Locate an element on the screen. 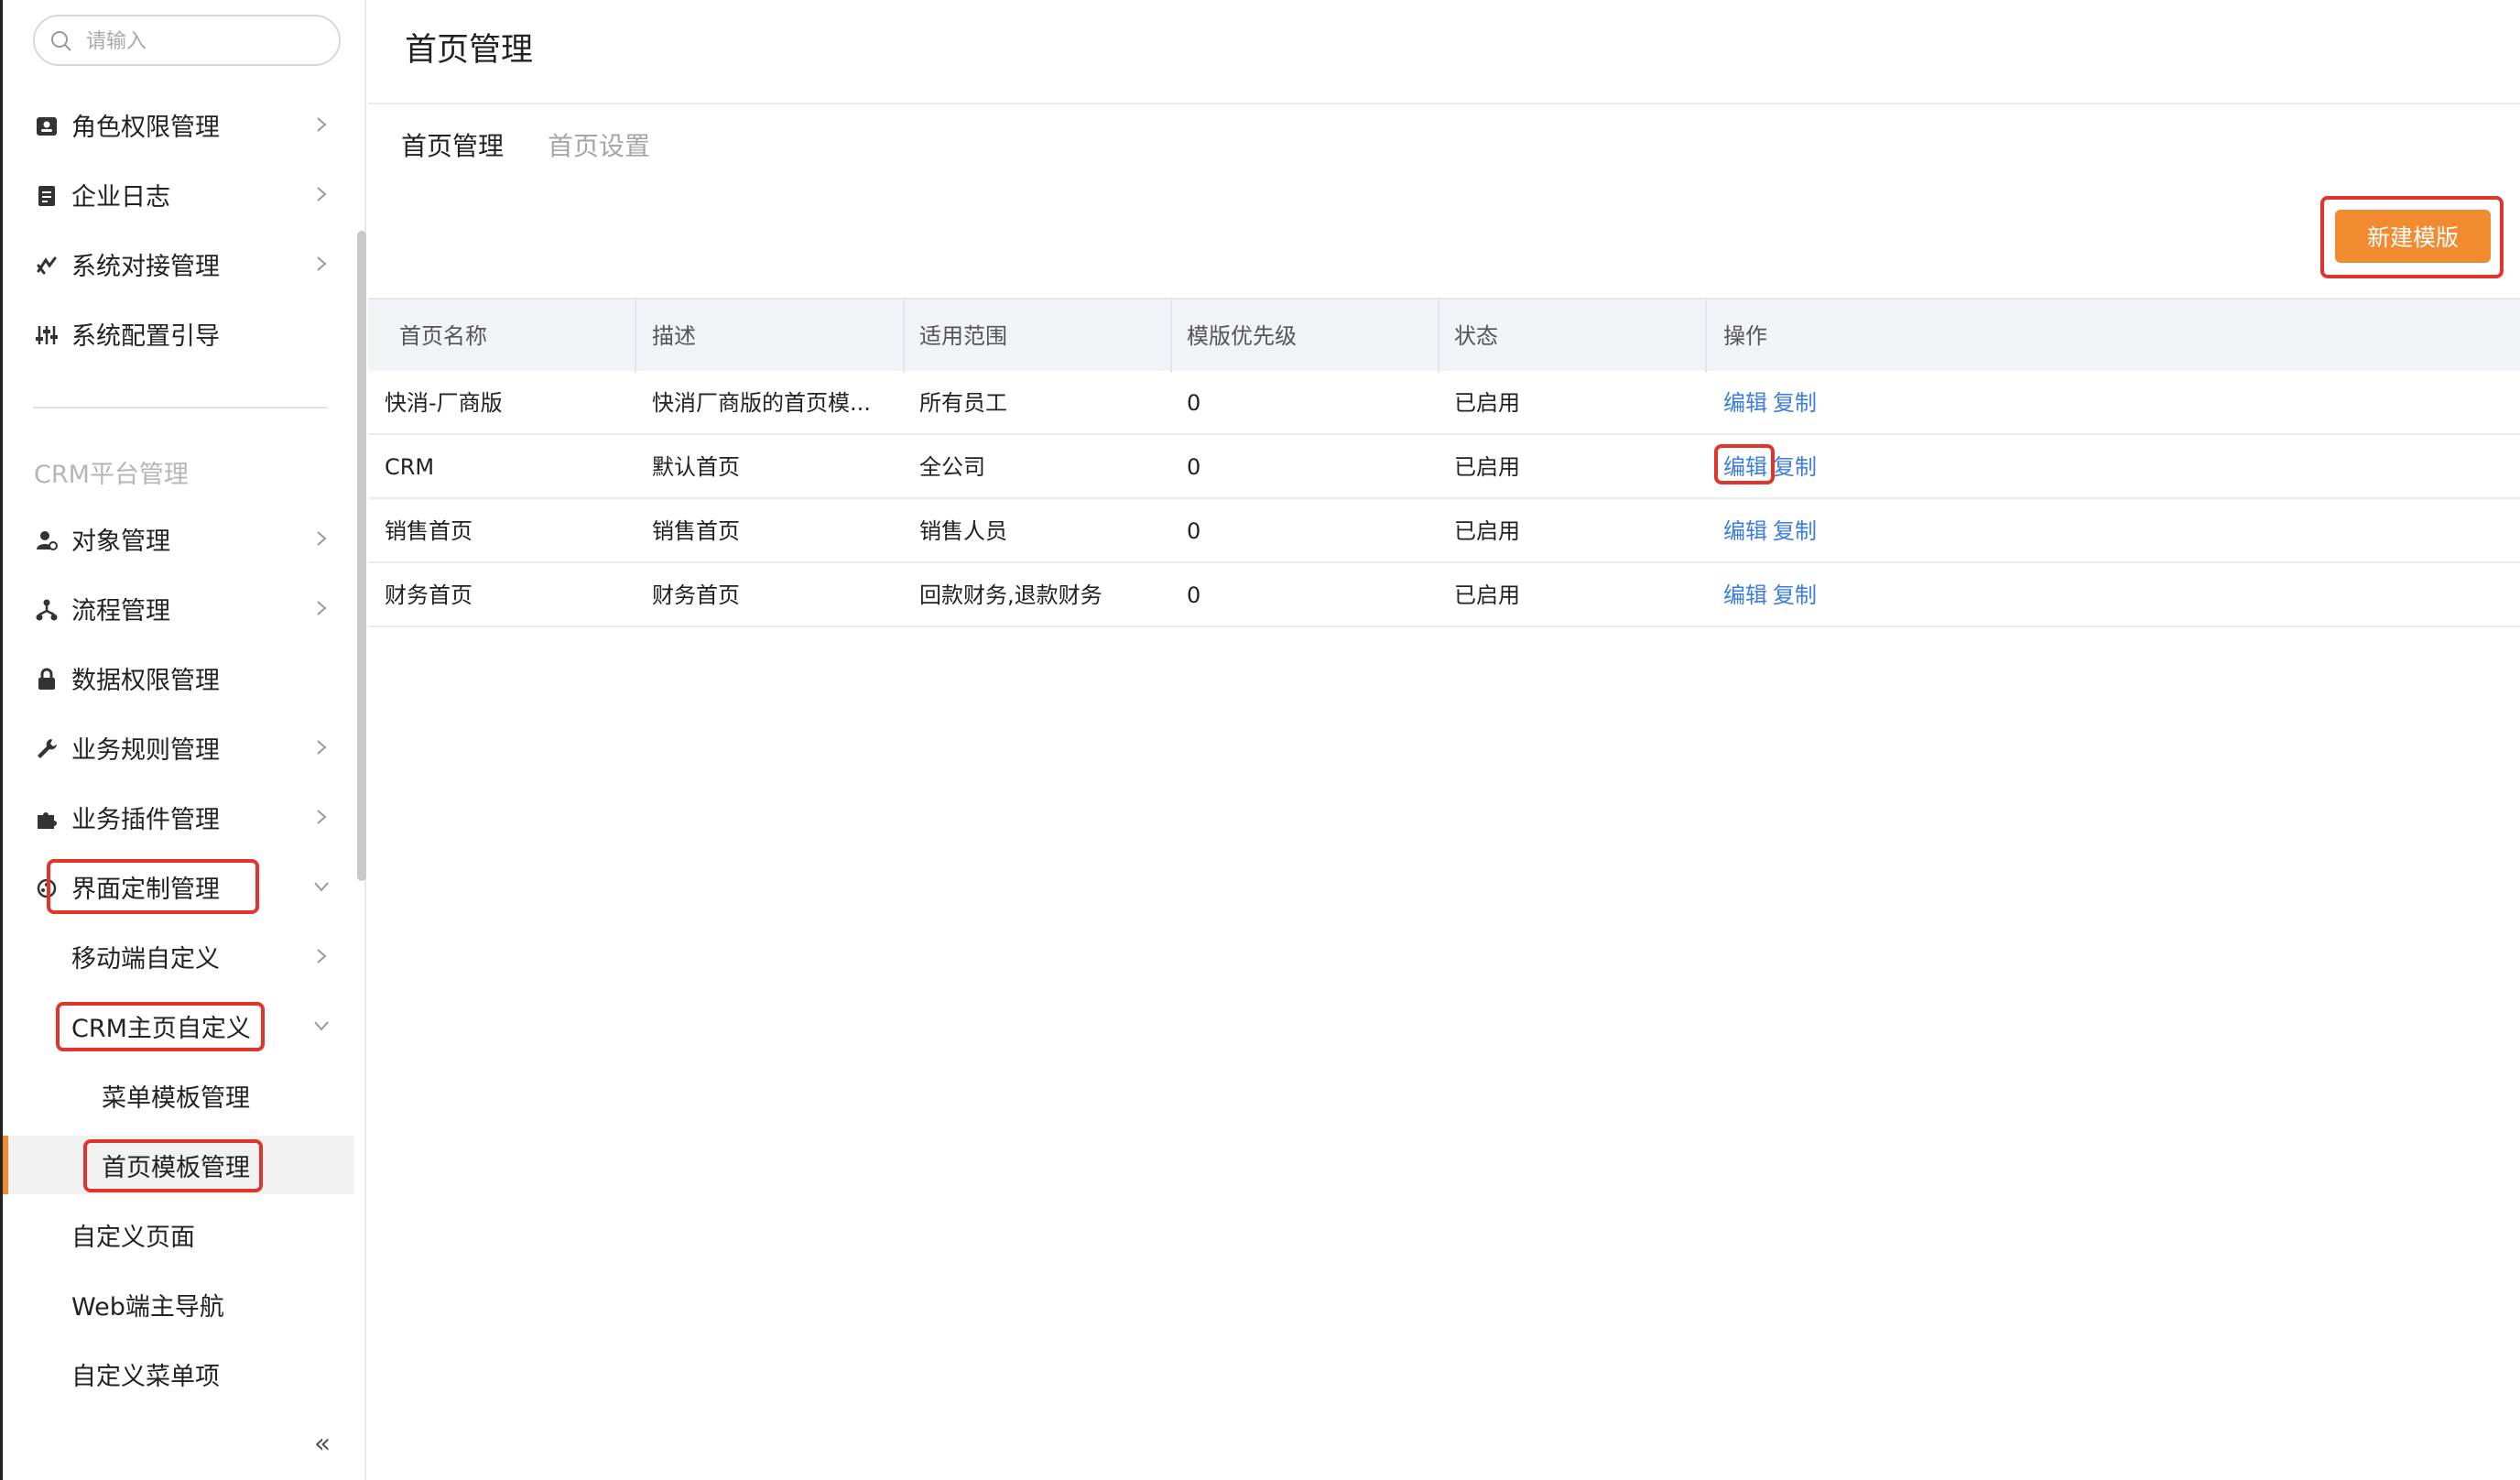  document-icon is located at coordinates (46, 196).